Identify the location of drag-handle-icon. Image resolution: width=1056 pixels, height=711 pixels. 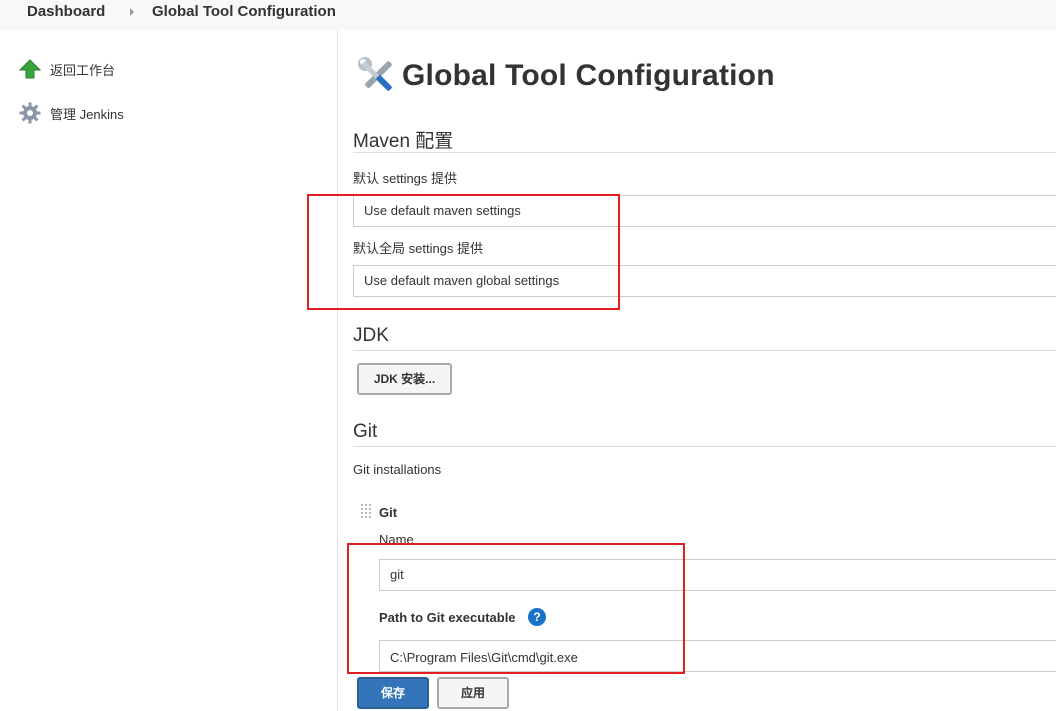
(366, 512).